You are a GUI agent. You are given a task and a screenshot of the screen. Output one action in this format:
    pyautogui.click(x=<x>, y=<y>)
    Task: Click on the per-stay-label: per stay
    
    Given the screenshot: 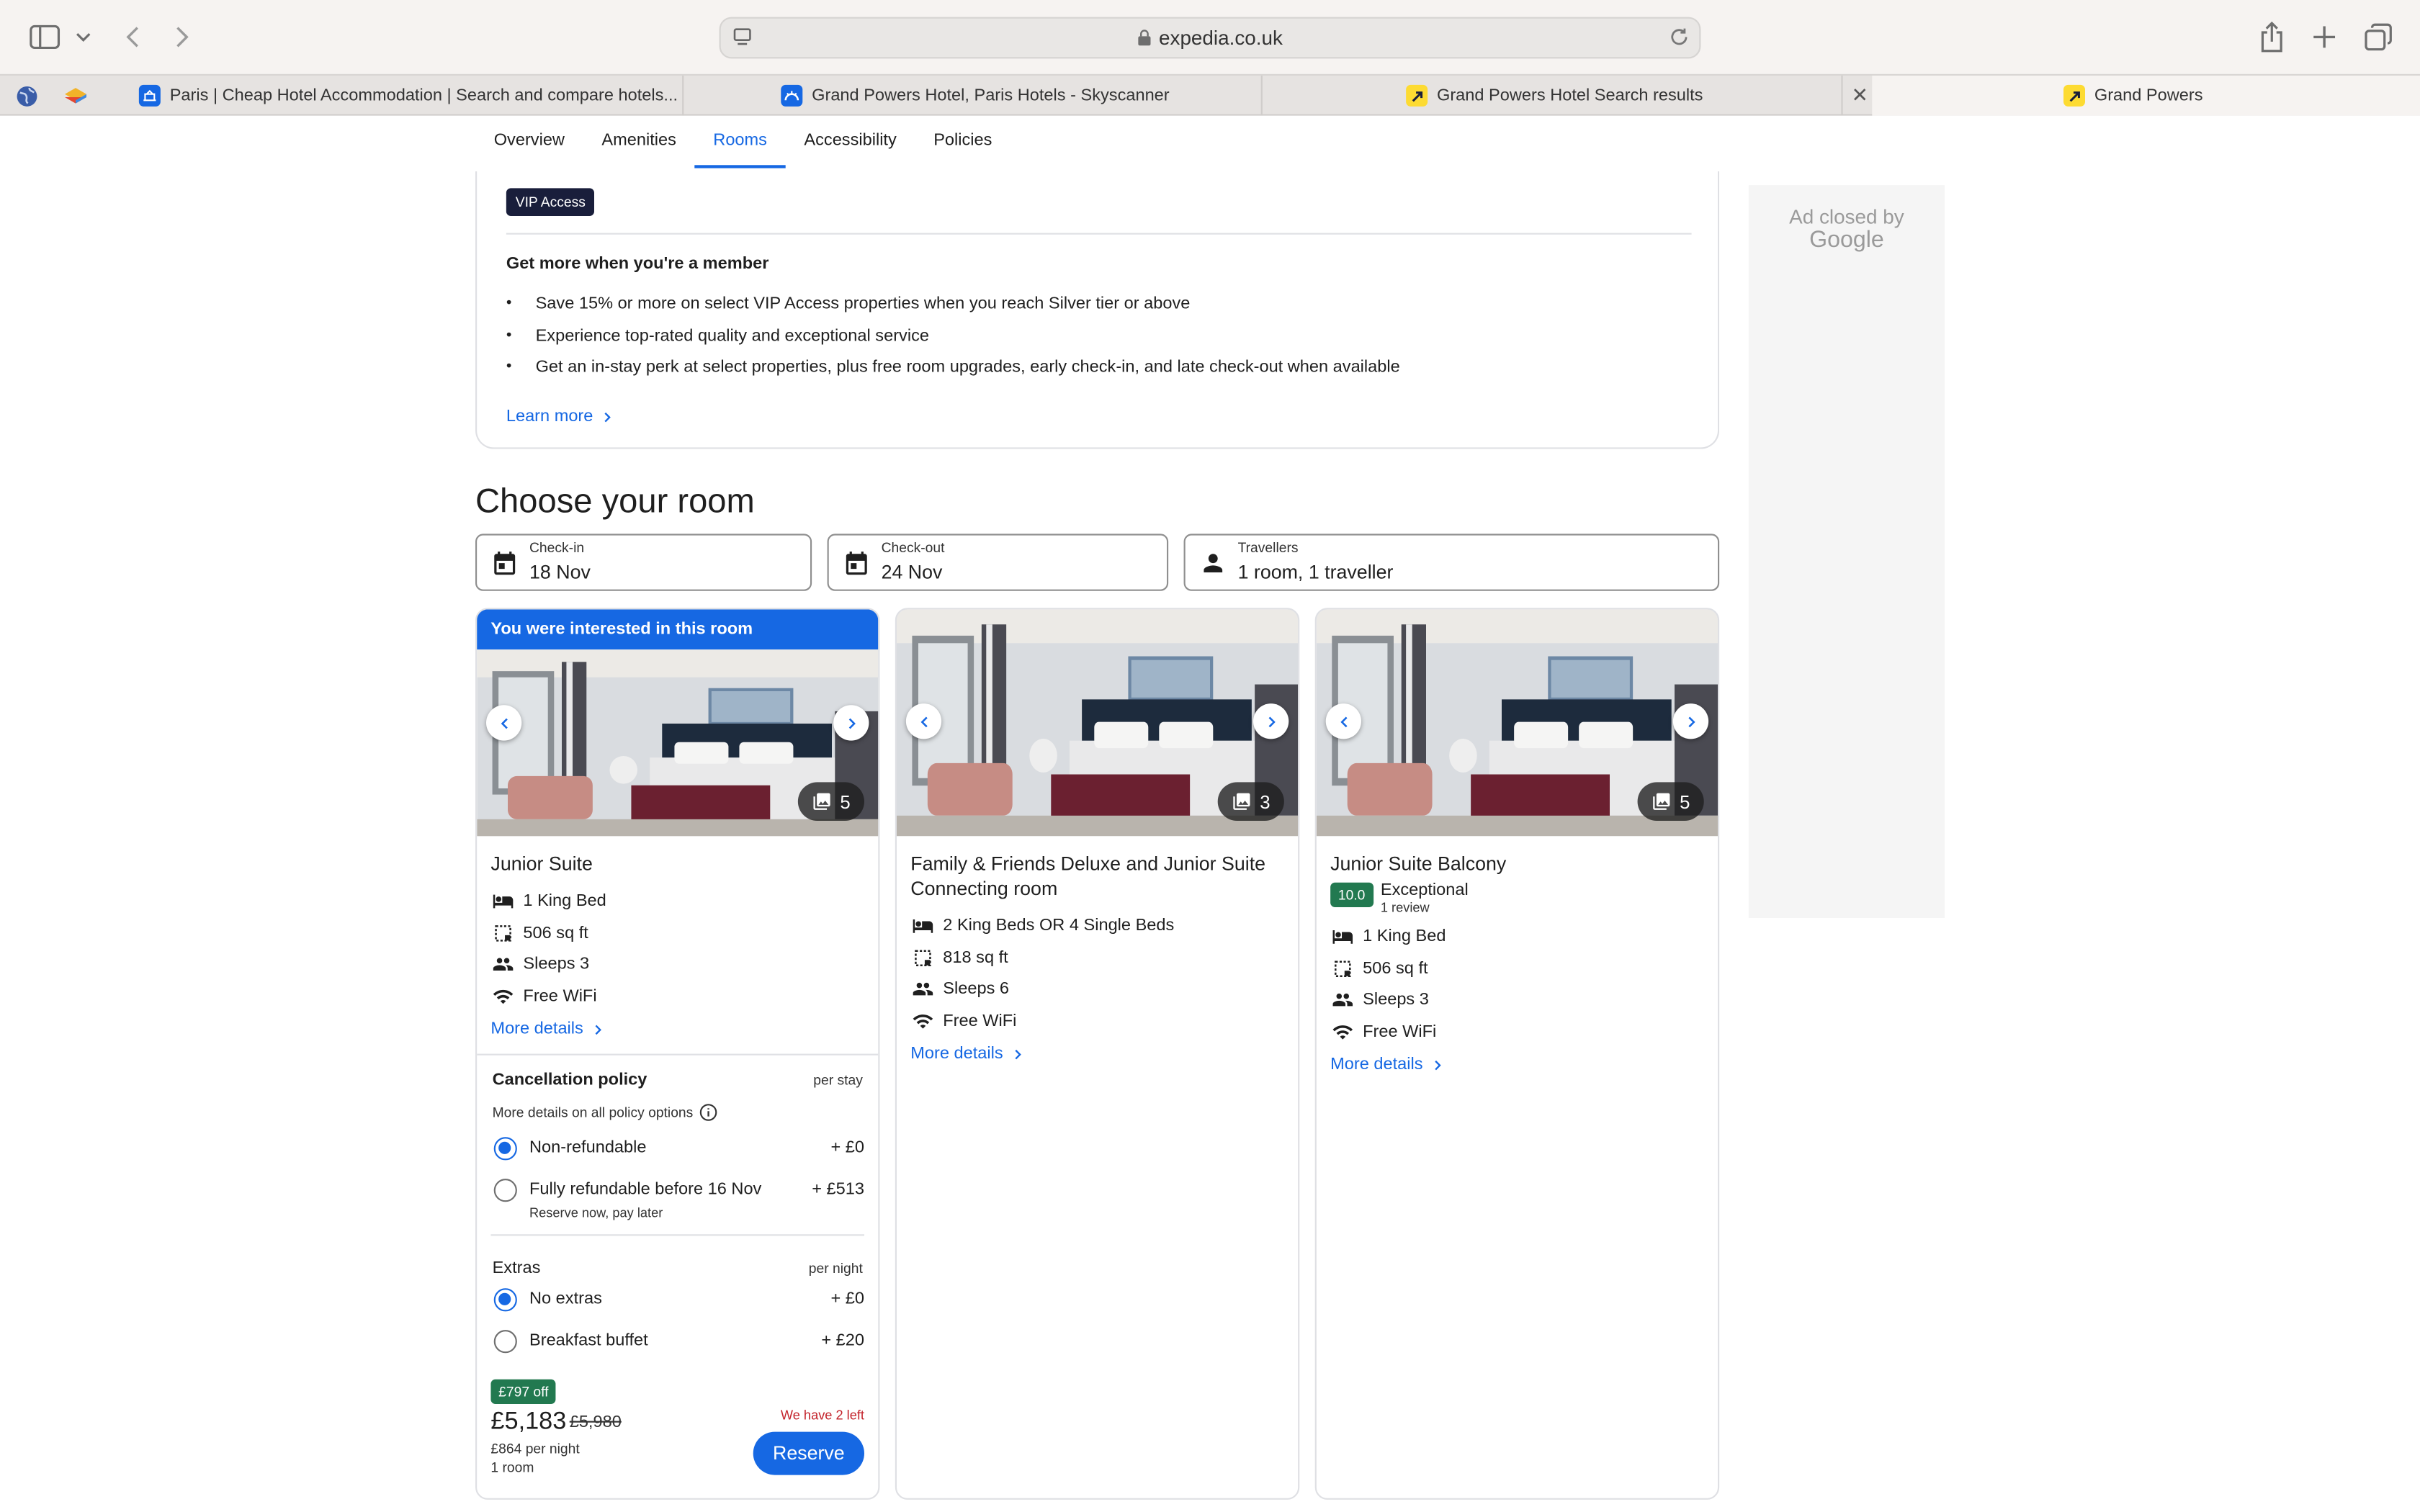 What is the action you would take?
    pyautogui.click(x=838, y=1080)
    